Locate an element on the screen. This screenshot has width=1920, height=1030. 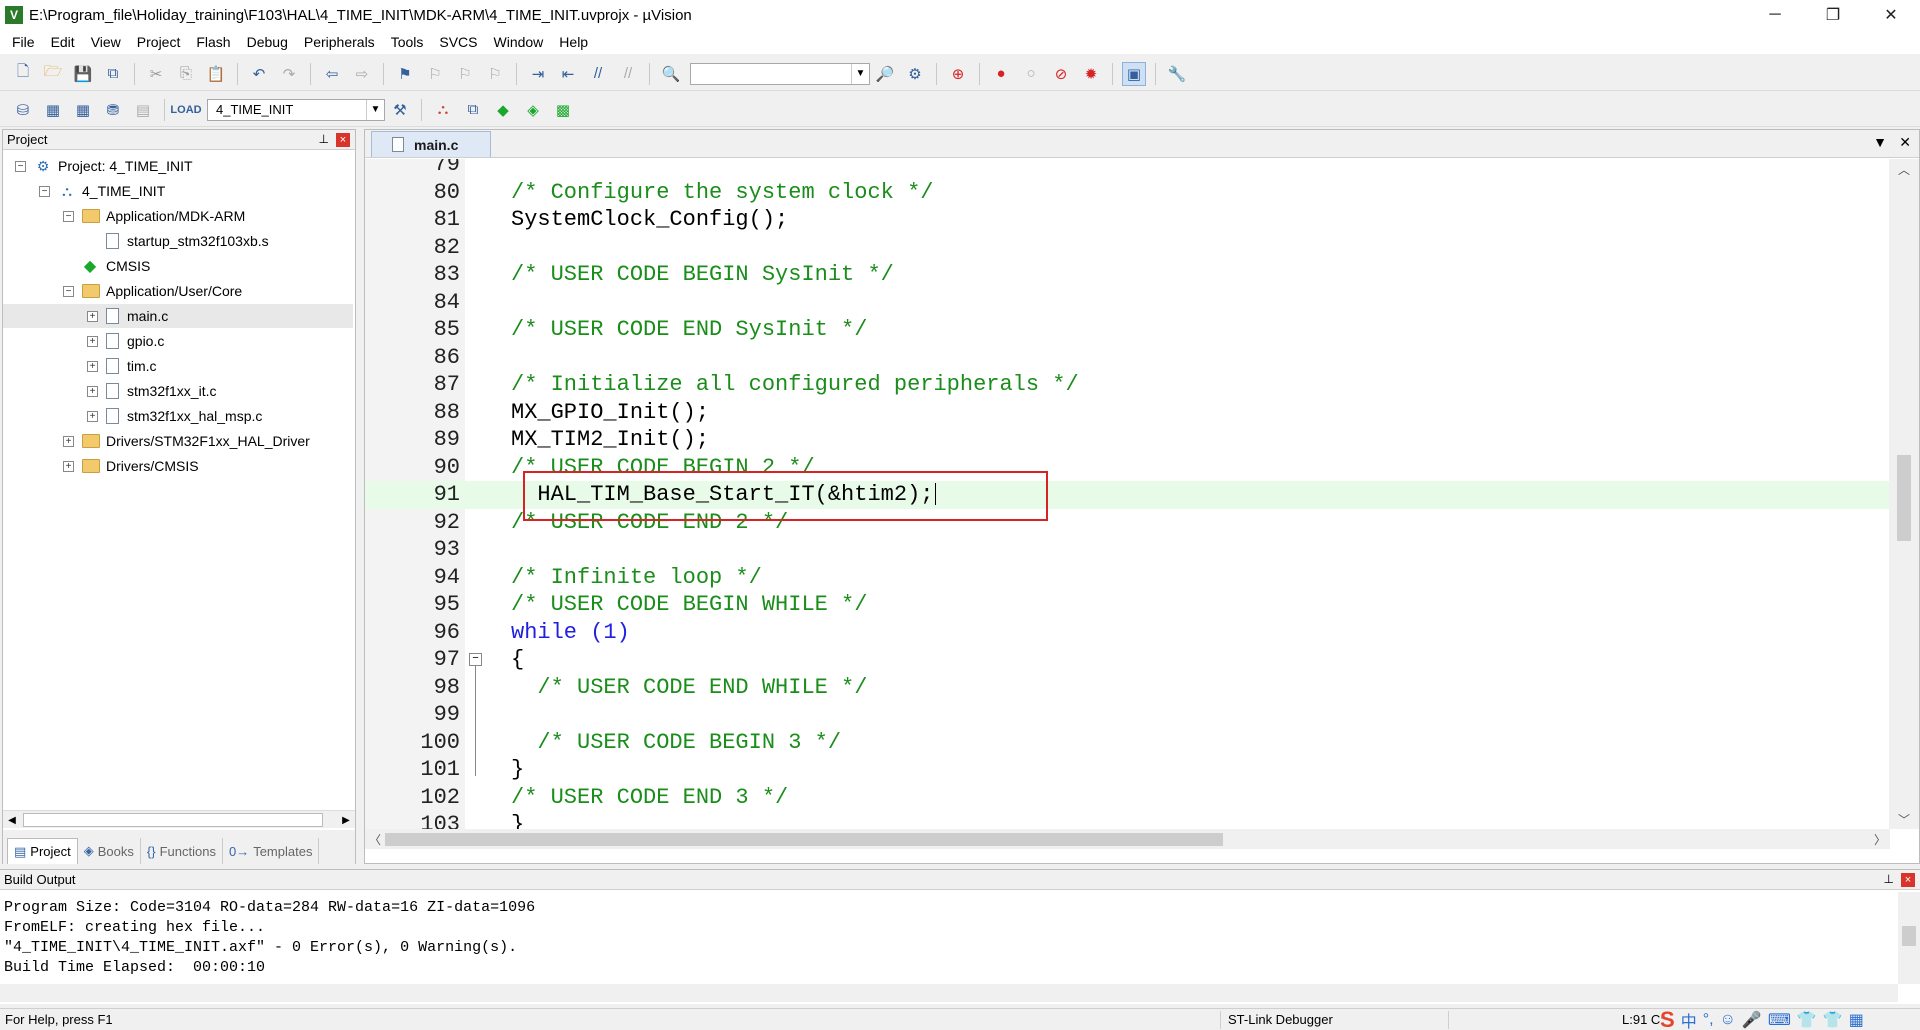
scroll-left-icon: ◀ is located at coordinates (12, 820).